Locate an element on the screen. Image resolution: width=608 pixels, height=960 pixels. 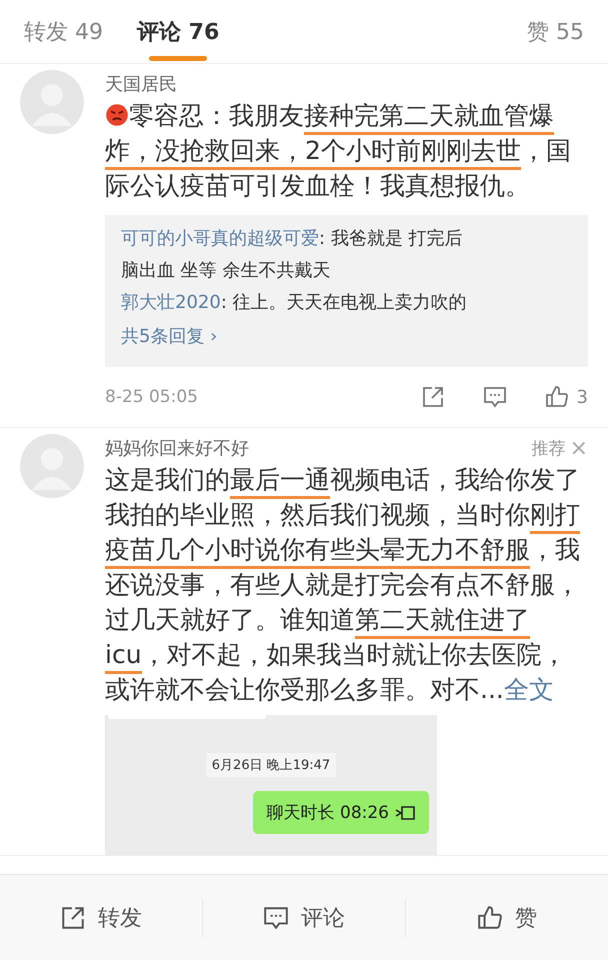
tab: 转发 49 is located at coordinates (63, 31).